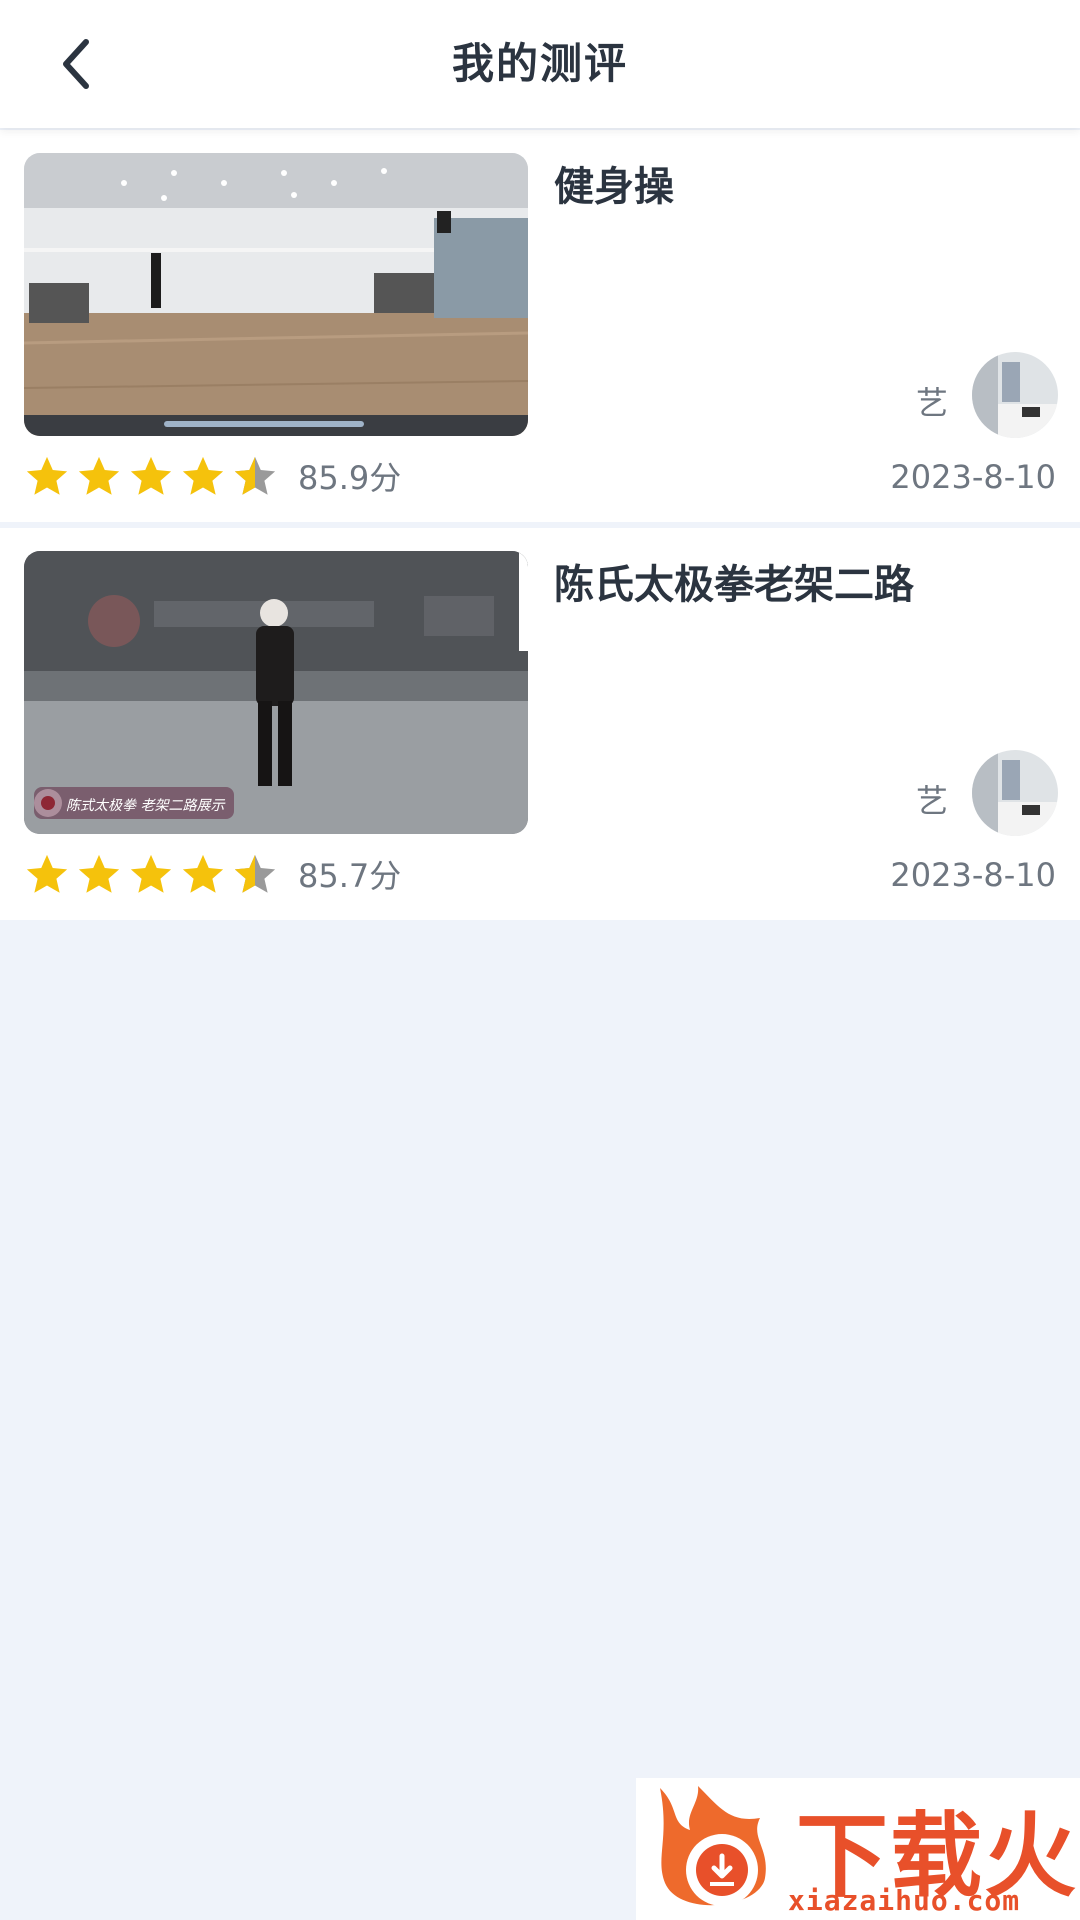 The width and height of the screenshot is (1080, 1920). I want to click on star-rating: 85.9分, so click(212, 476).